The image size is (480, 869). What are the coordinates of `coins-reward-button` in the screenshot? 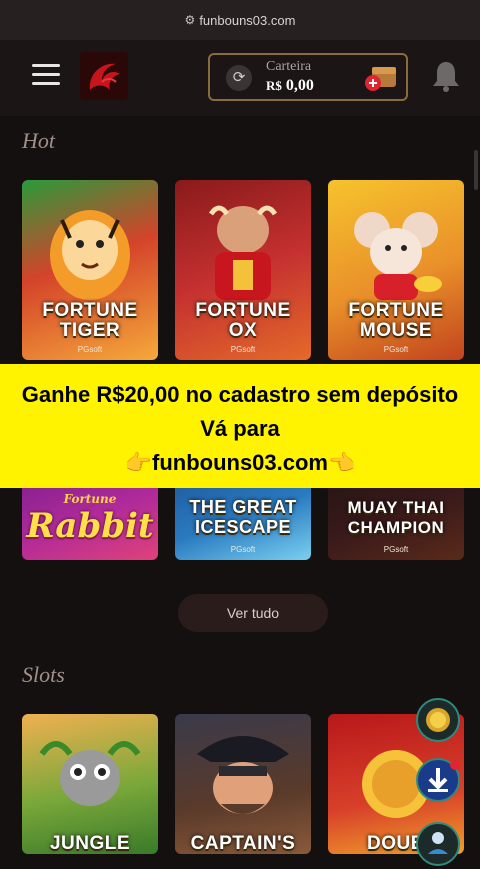 It's located at (438, 720).